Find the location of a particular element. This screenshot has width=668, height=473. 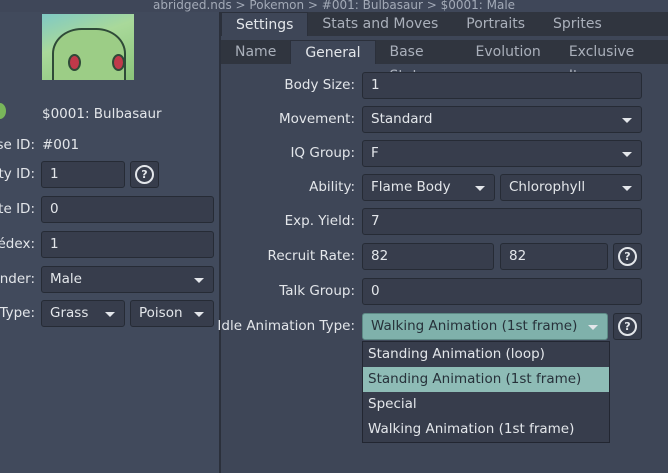

recruit-rate-label: Recruit Rate: is located at coordinates (311, 256).